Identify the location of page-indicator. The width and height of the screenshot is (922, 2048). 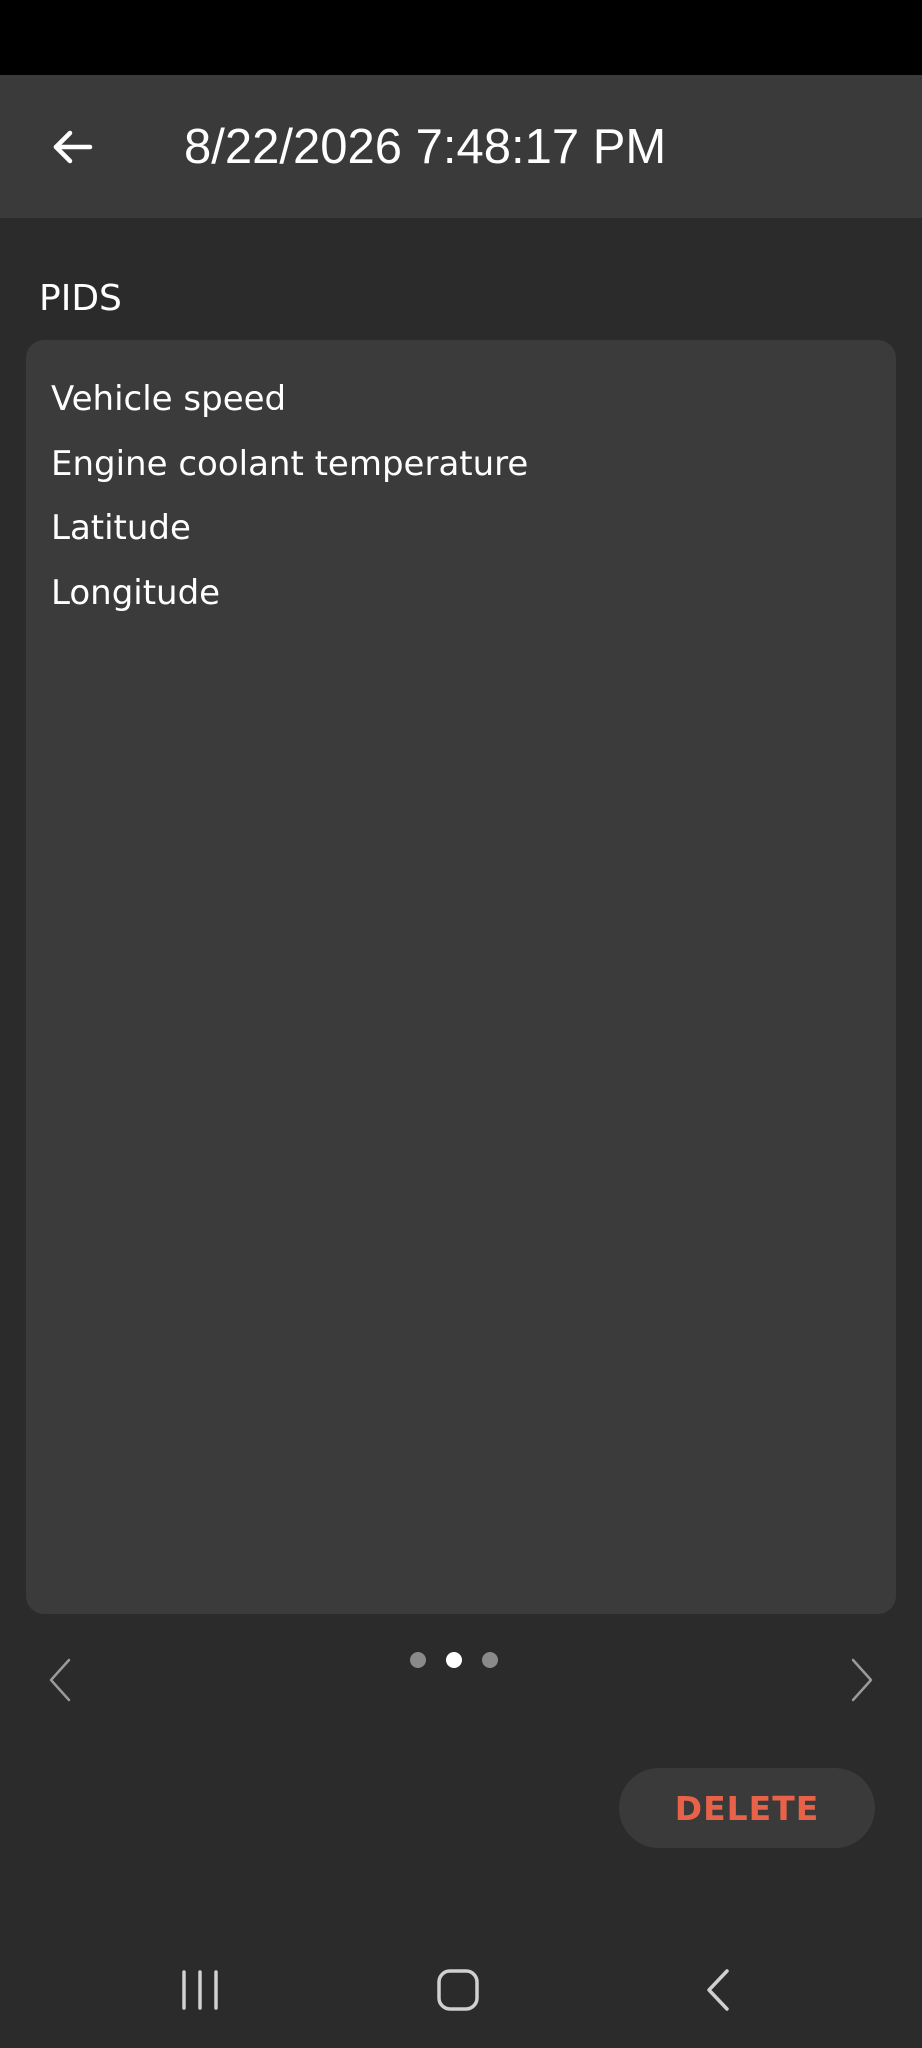
(454, 1660).